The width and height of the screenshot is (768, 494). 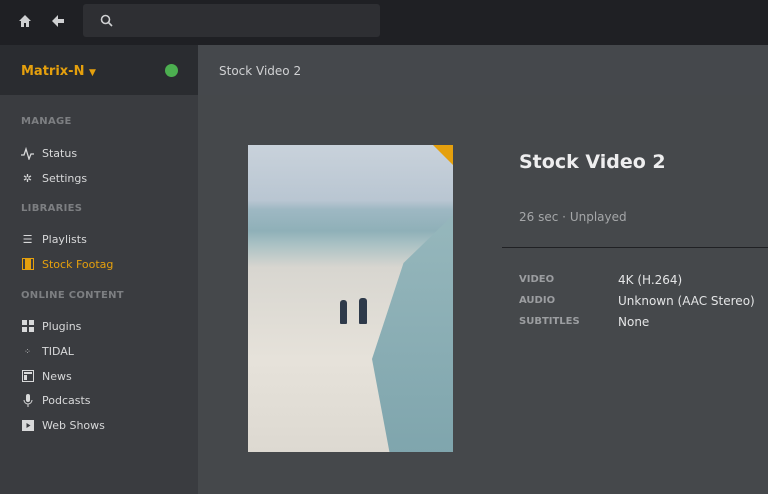 I want to click on sidebar-item-podcasts: Podcasts, so click(x=56, y=400).